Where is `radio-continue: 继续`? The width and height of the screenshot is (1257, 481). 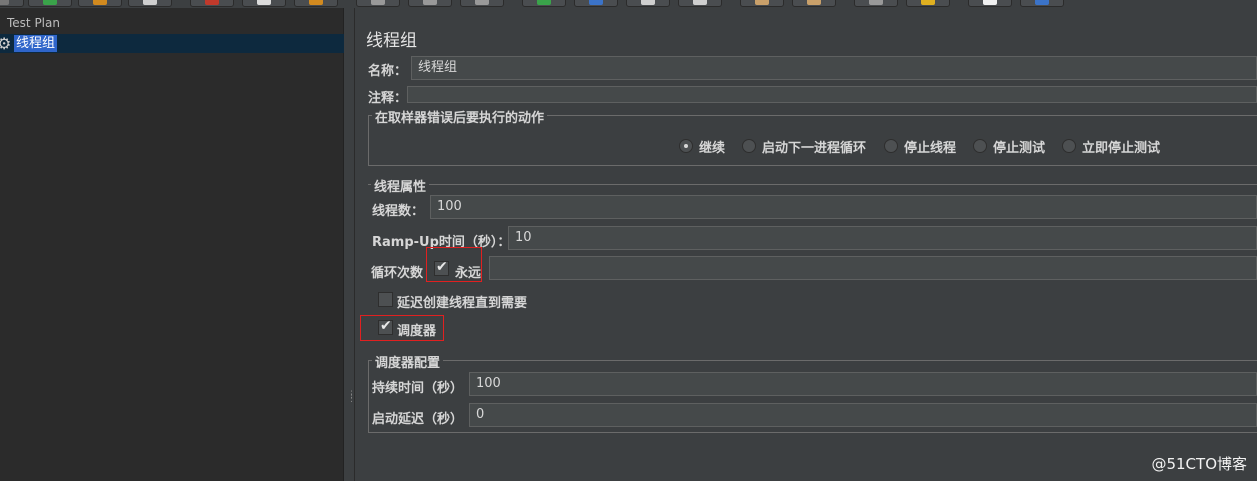 radio-continue: 继续 is located at coordinates (709, 146).